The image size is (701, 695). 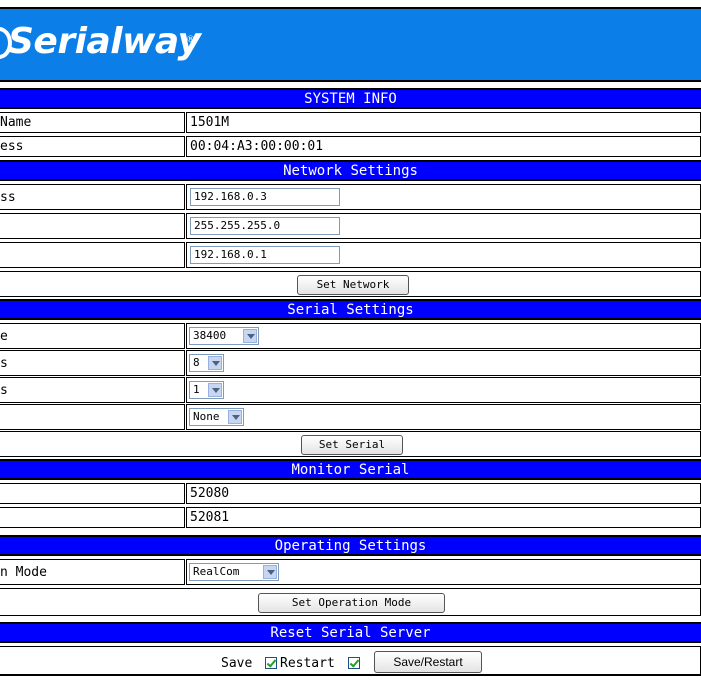 I want to click on set-serial-button: Set Serial, so click(x=352, y=445).